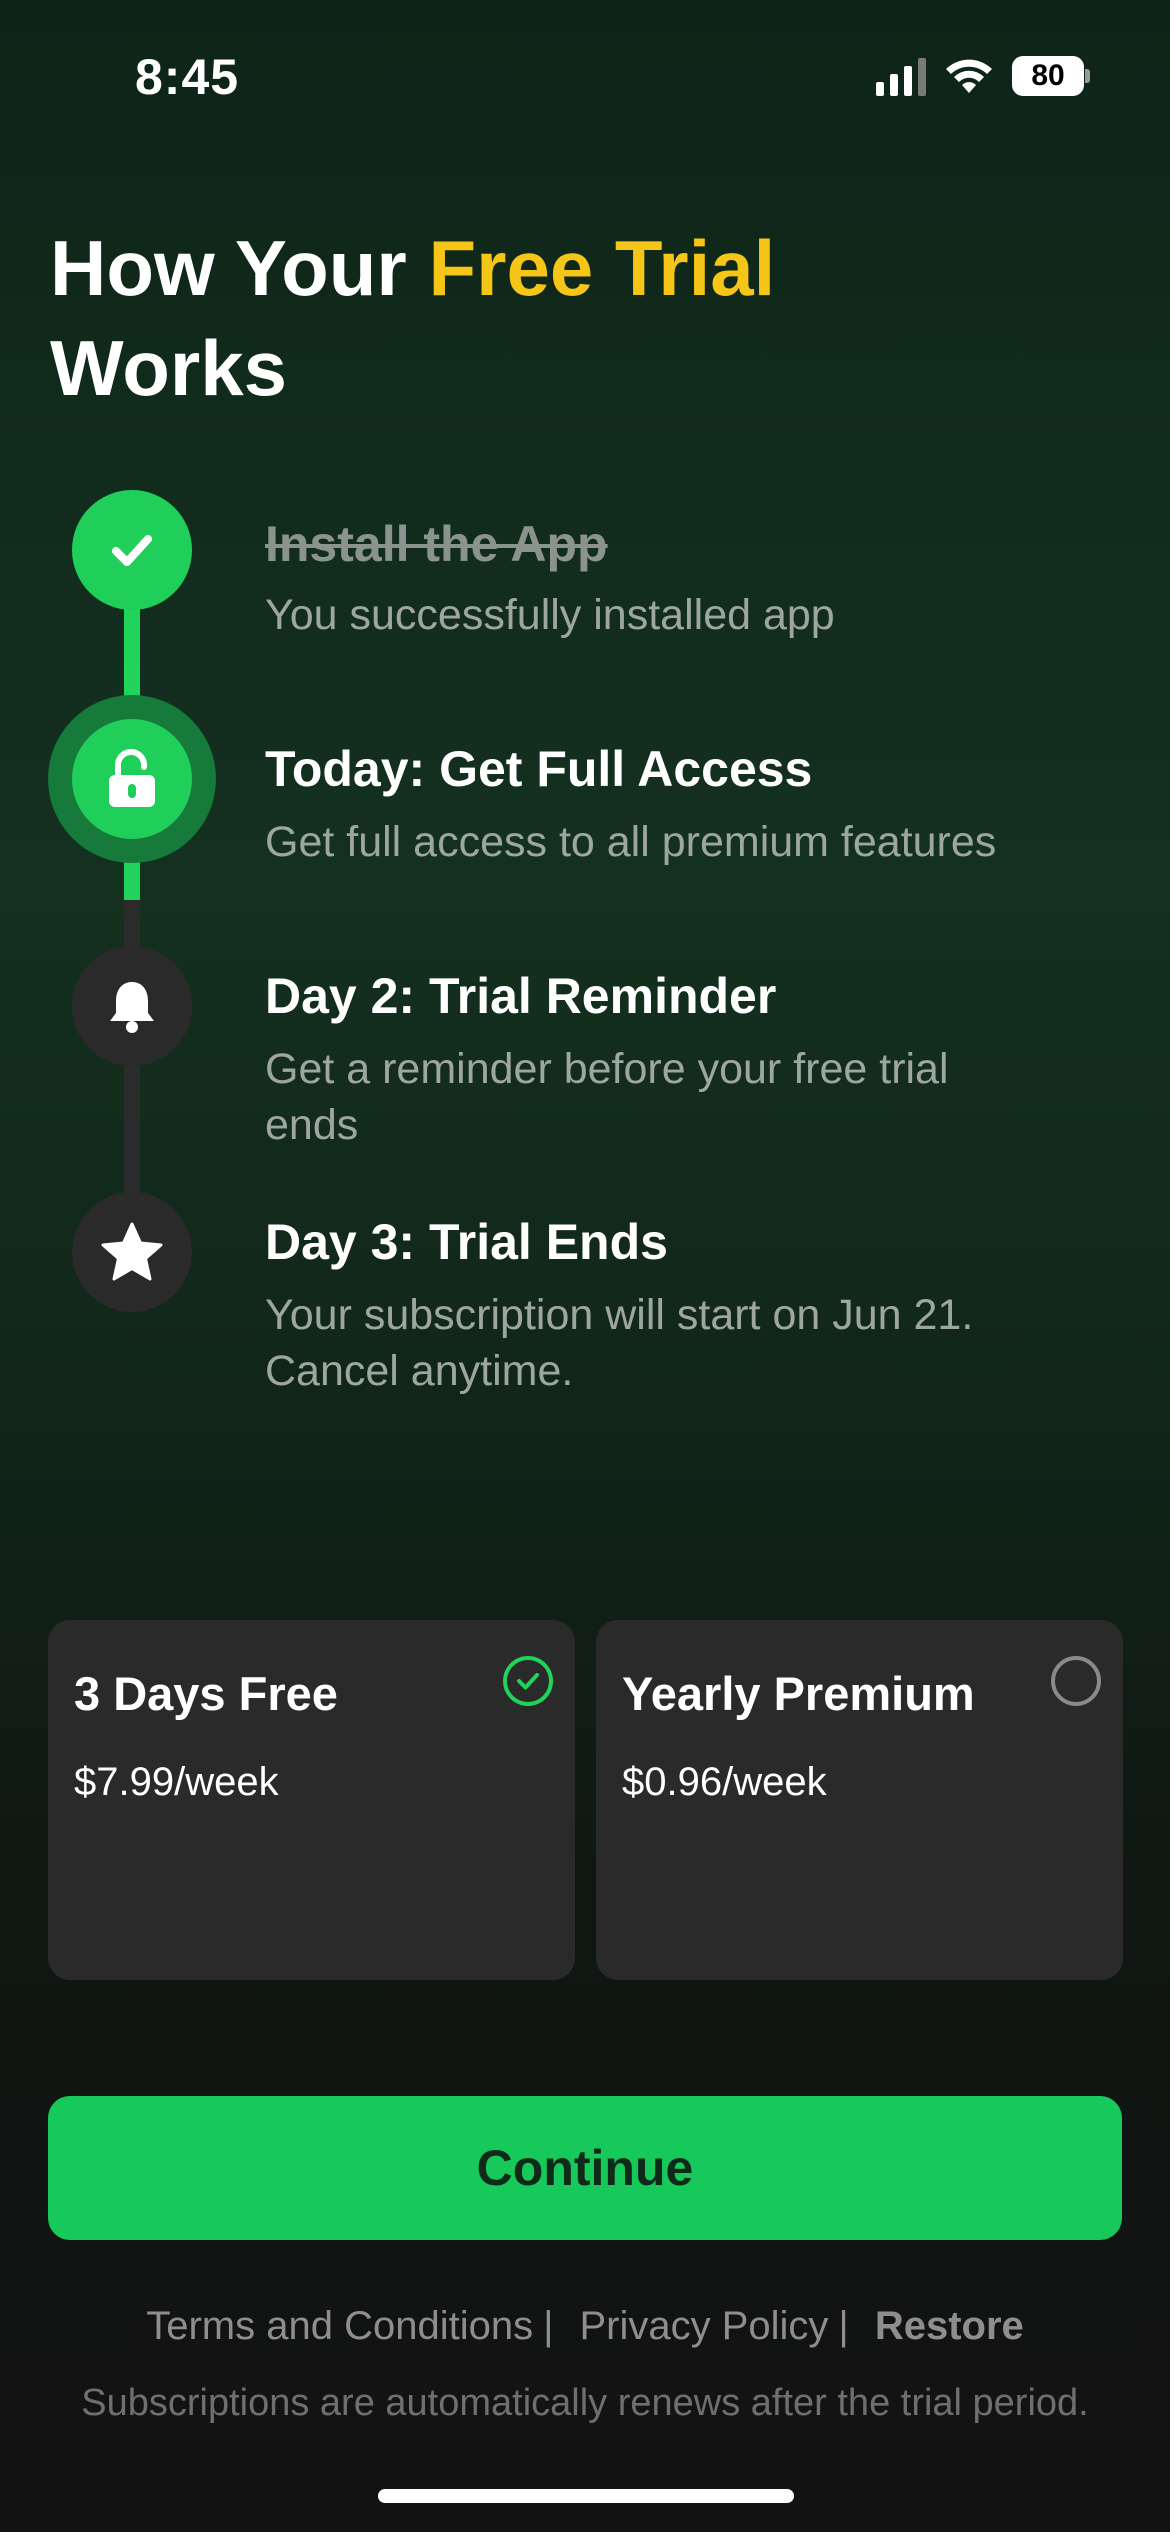 The height and width of the screenshot is (2532, 1170). What do you see at coordinates (949, 2326) in the screenshot?
I see `restore-link: Restore` at bounding box center [949, 2326].